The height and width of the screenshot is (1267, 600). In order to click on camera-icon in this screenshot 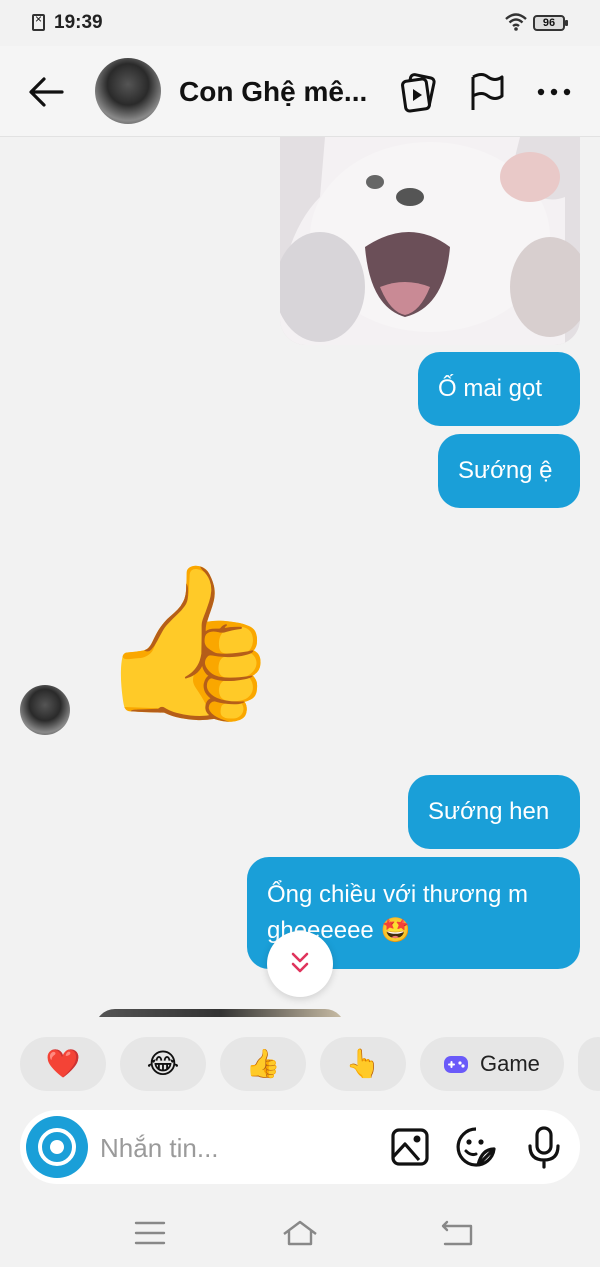, I will do `click(57, 1147)`.